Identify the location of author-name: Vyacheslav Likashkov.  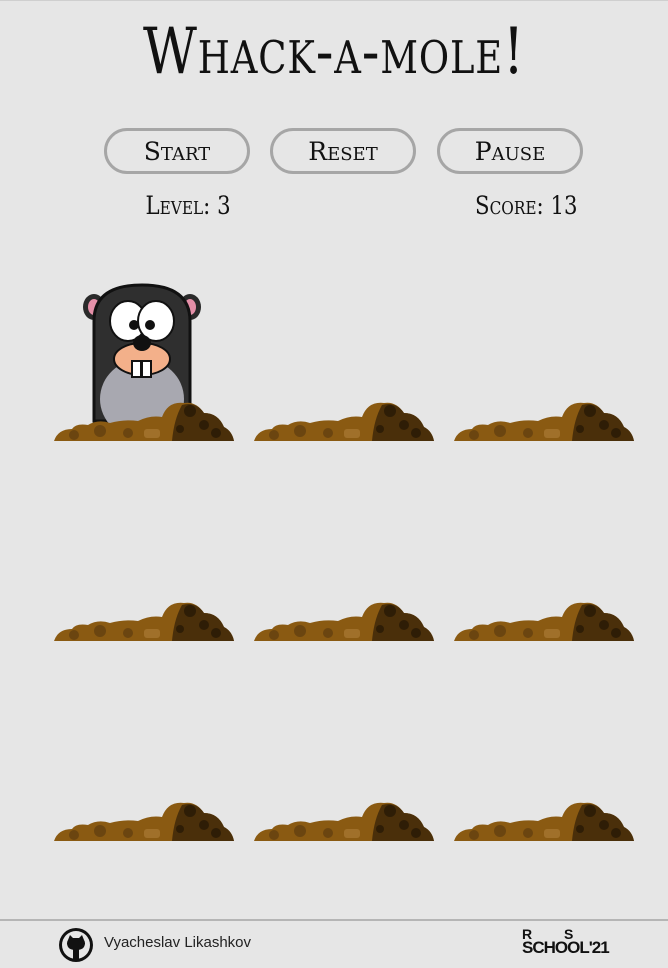
(178, 942).